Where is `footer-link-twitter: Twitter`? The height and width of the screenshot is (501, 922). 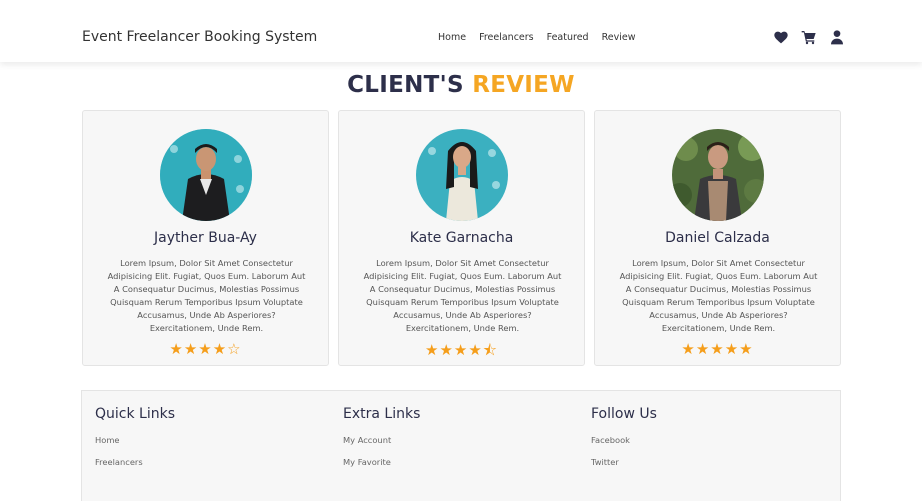
footer-link-twitter: Twitter is located at coordinates (605, 462).